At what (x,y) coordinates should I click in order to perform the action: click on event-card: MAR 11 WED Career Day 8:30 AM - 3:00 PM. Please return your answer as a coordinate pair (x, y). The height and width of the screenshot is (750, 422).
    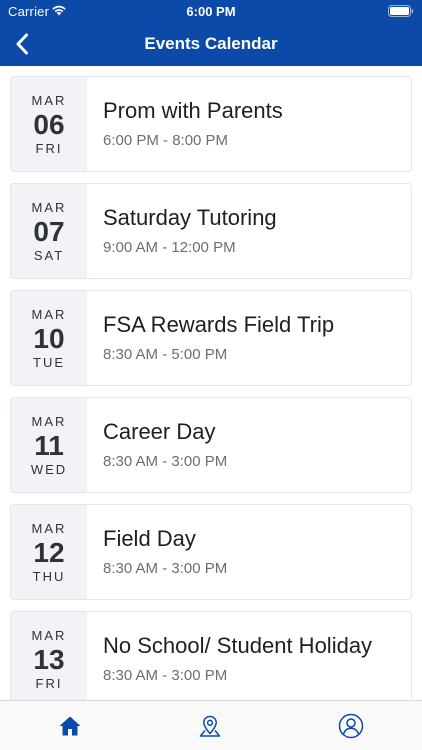
    Looking at the image, I should click on (211, 445).